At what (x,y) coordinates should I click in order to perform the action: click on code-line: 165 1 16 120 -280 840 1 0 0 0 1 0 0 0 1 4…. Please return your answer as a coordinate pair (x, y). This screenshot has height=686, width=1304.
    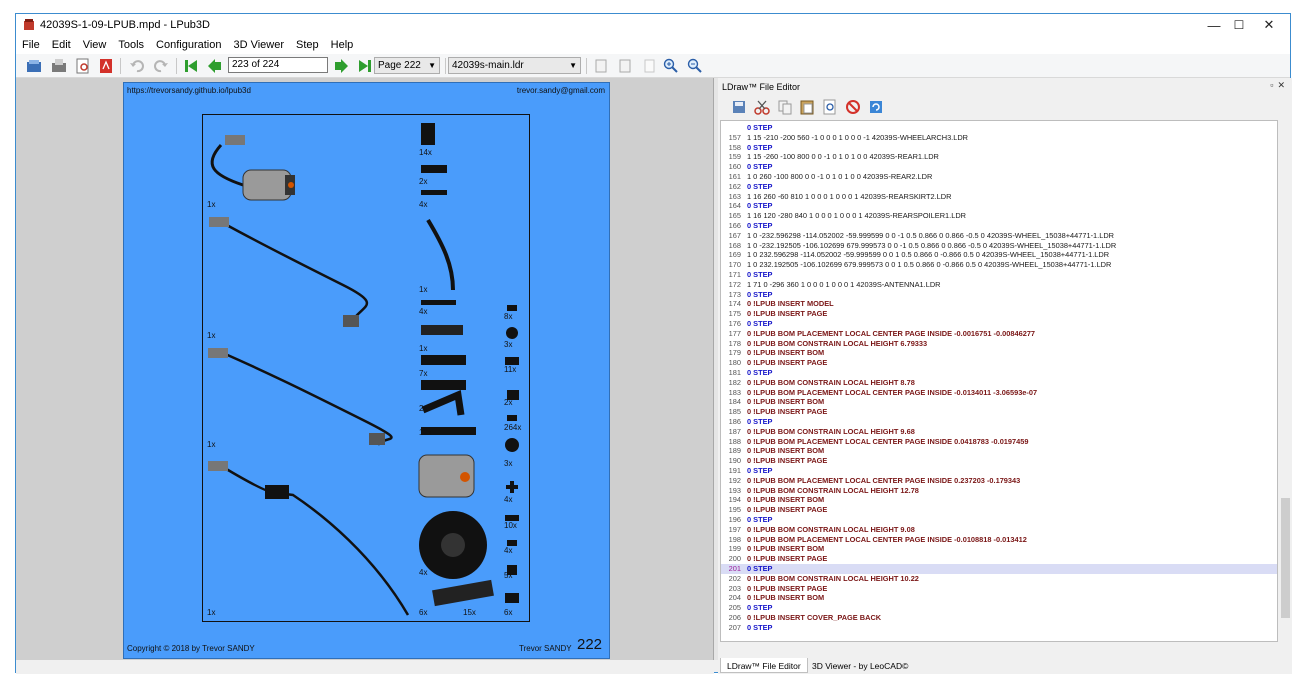
    Looking at the image, I should click on (999, 216).